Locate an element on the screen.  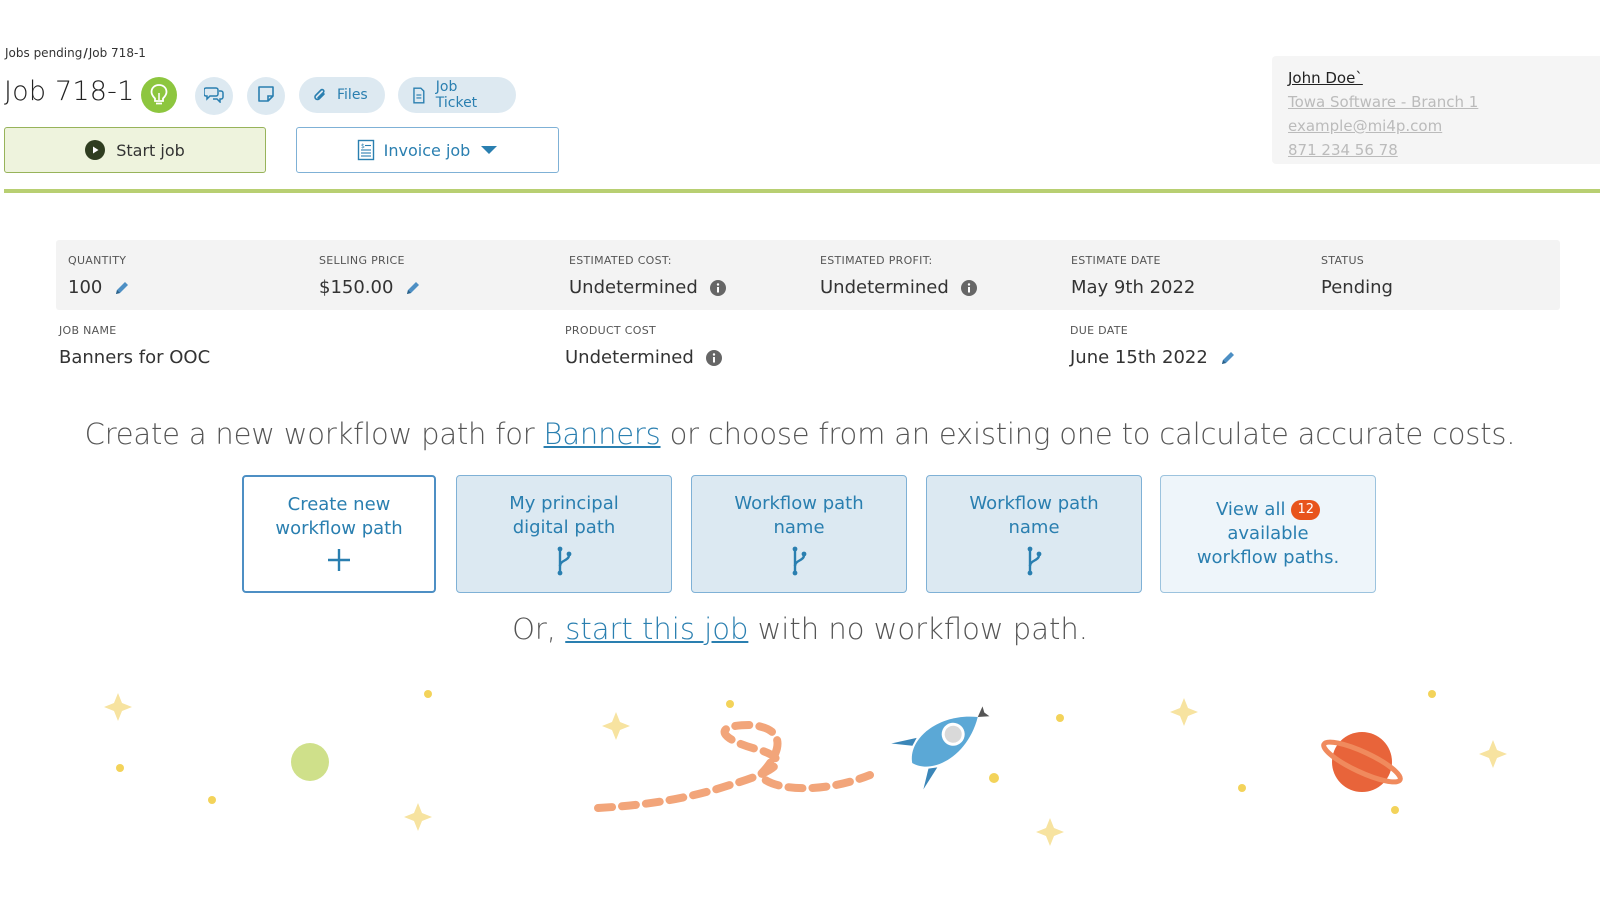
paperclip-icon is located at coordinates (319, 94).